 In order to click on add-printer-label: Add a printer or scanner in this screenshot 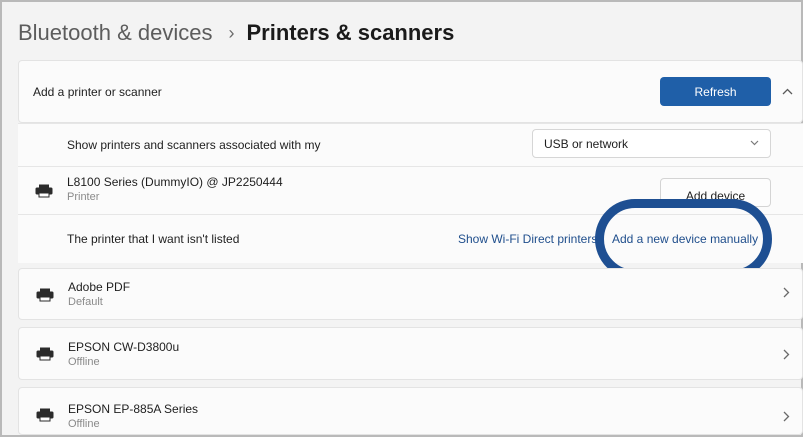, I will do `click(97, 92)`.